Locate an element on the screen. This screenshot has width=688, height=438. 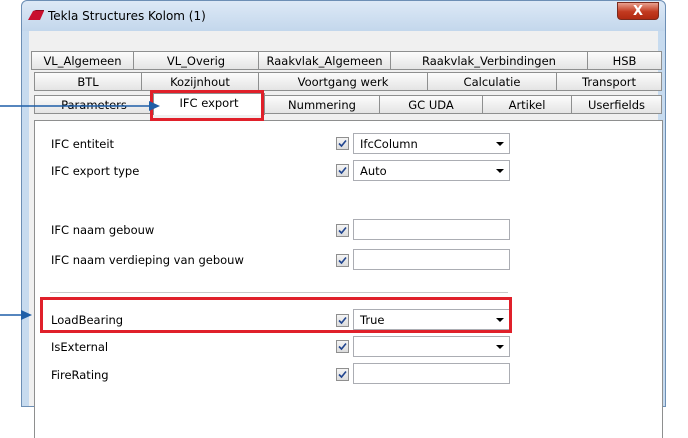
ifc-naam-verdieping-checkbox is located at coordinates (342, 260).